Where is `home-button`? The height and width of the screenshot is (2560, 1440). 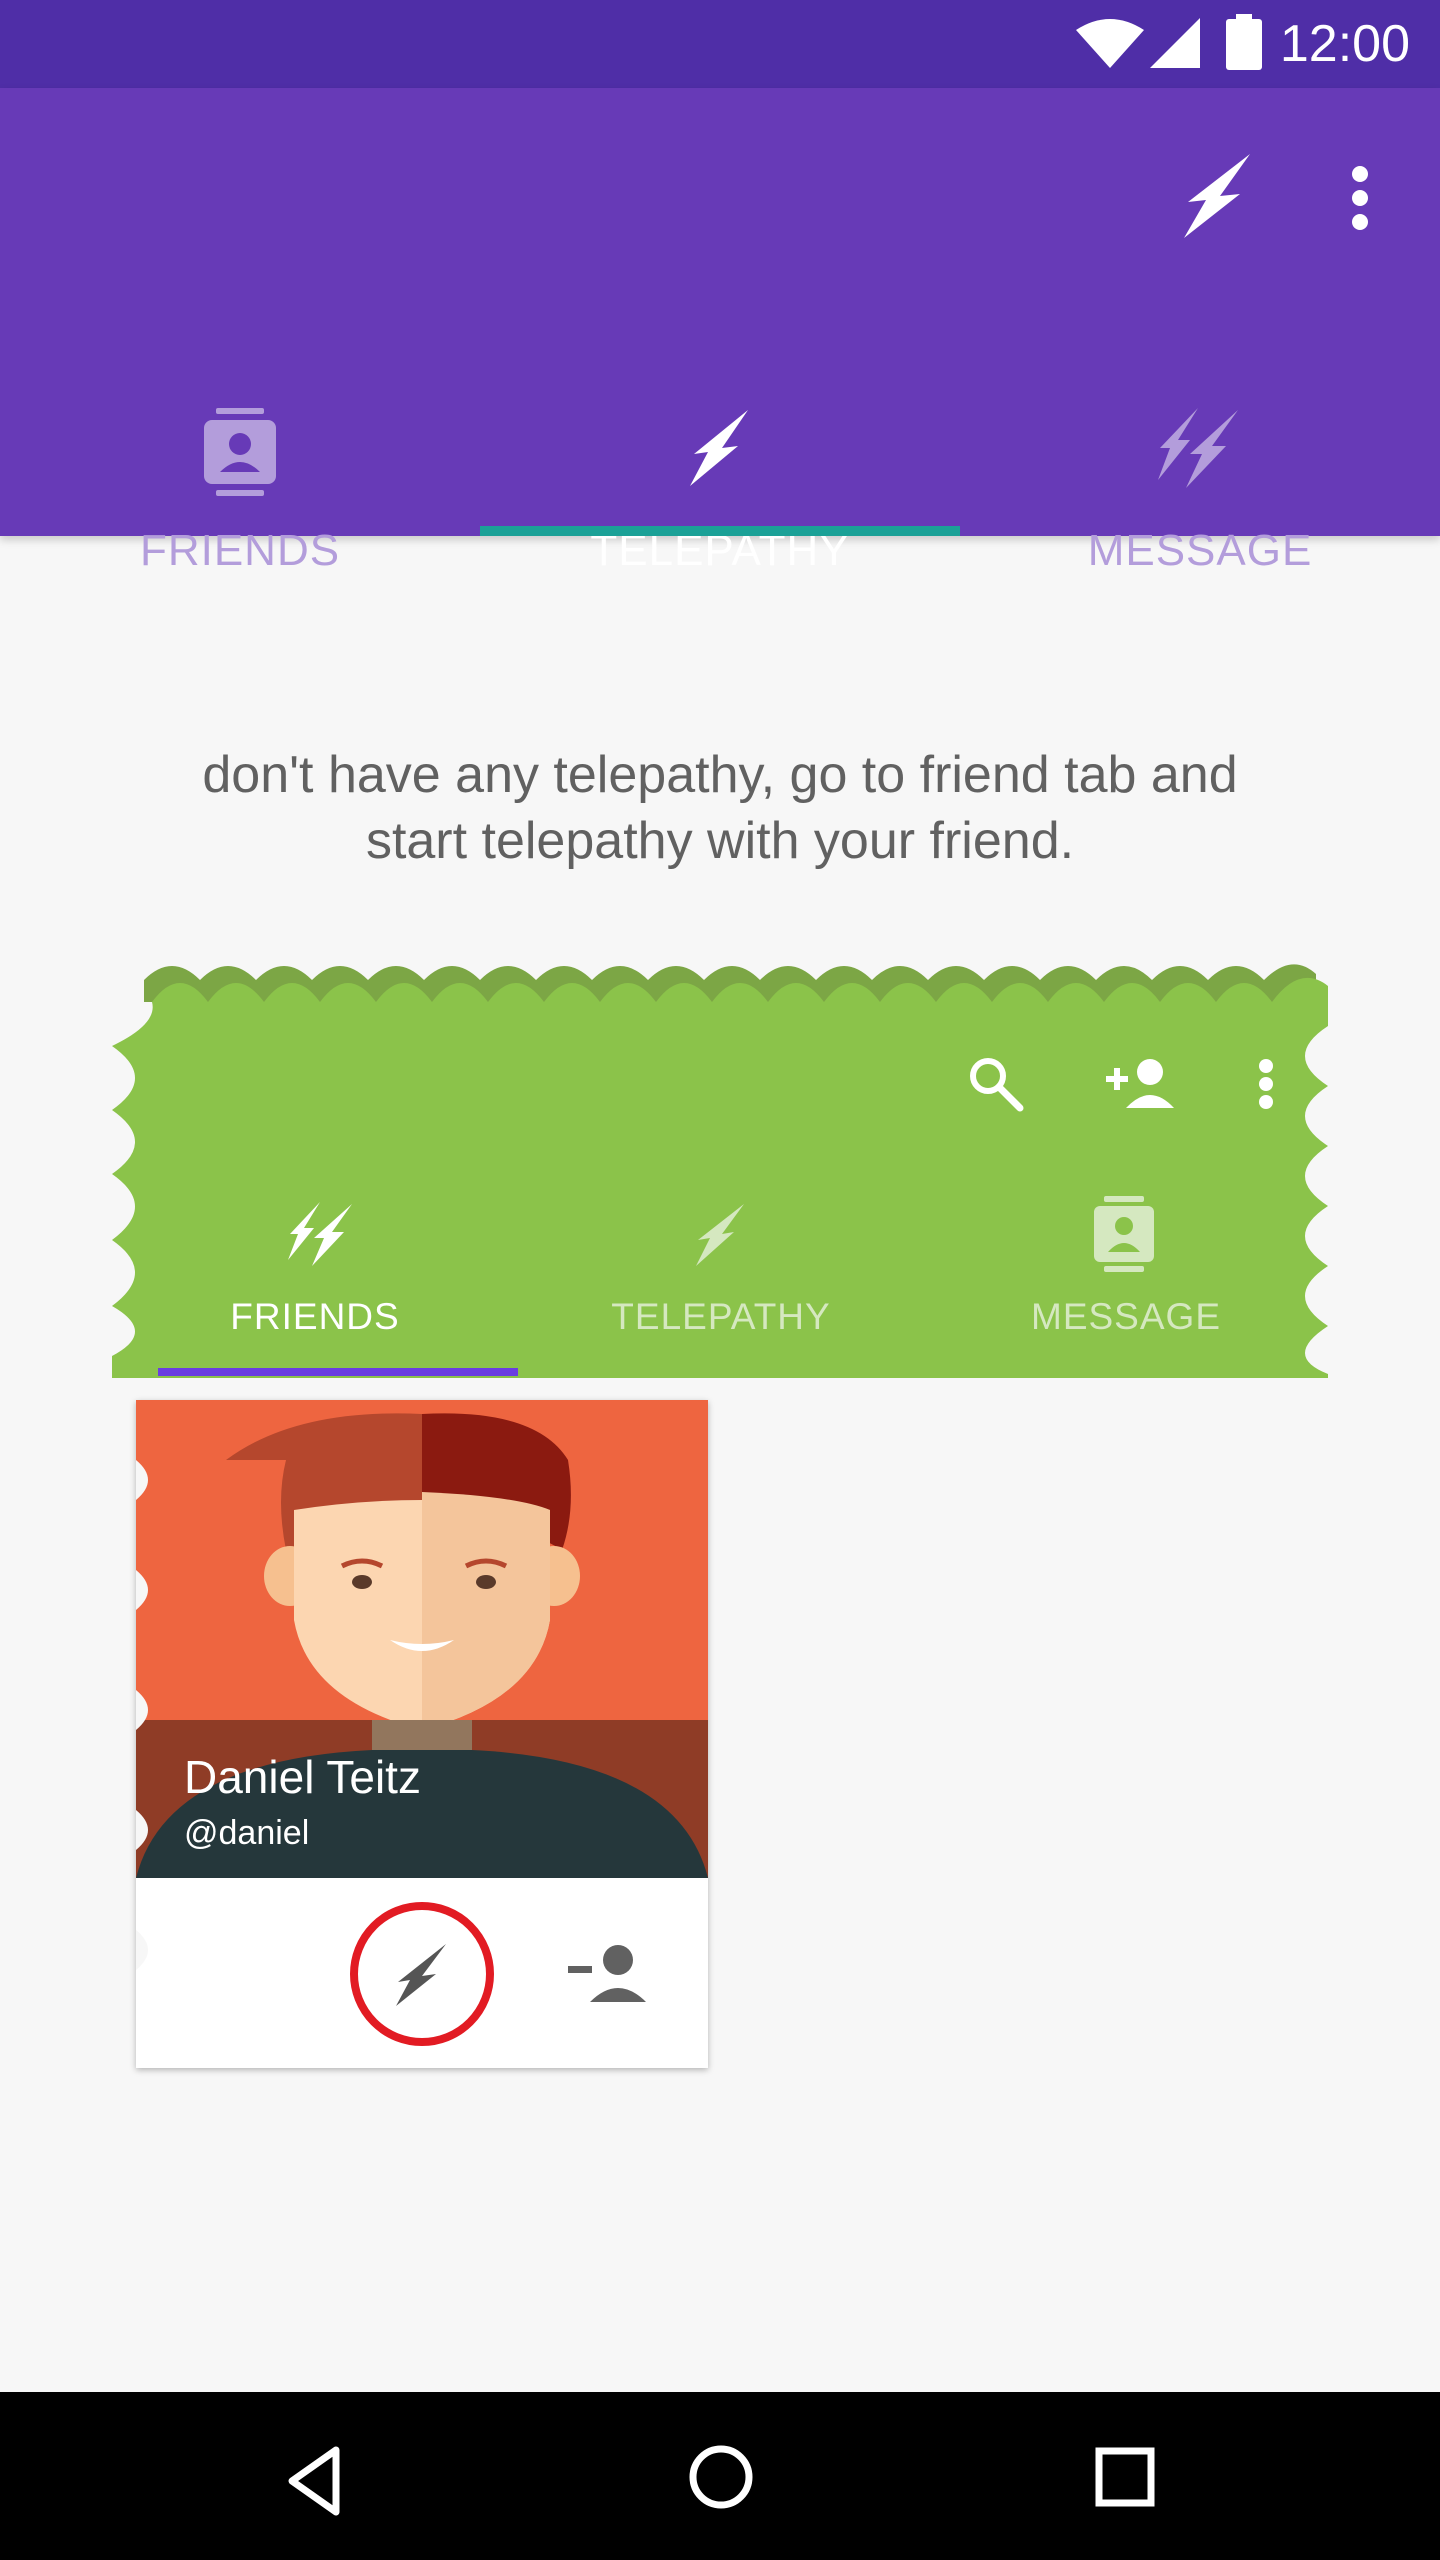
home-button is located at coordinates (721, 2477).